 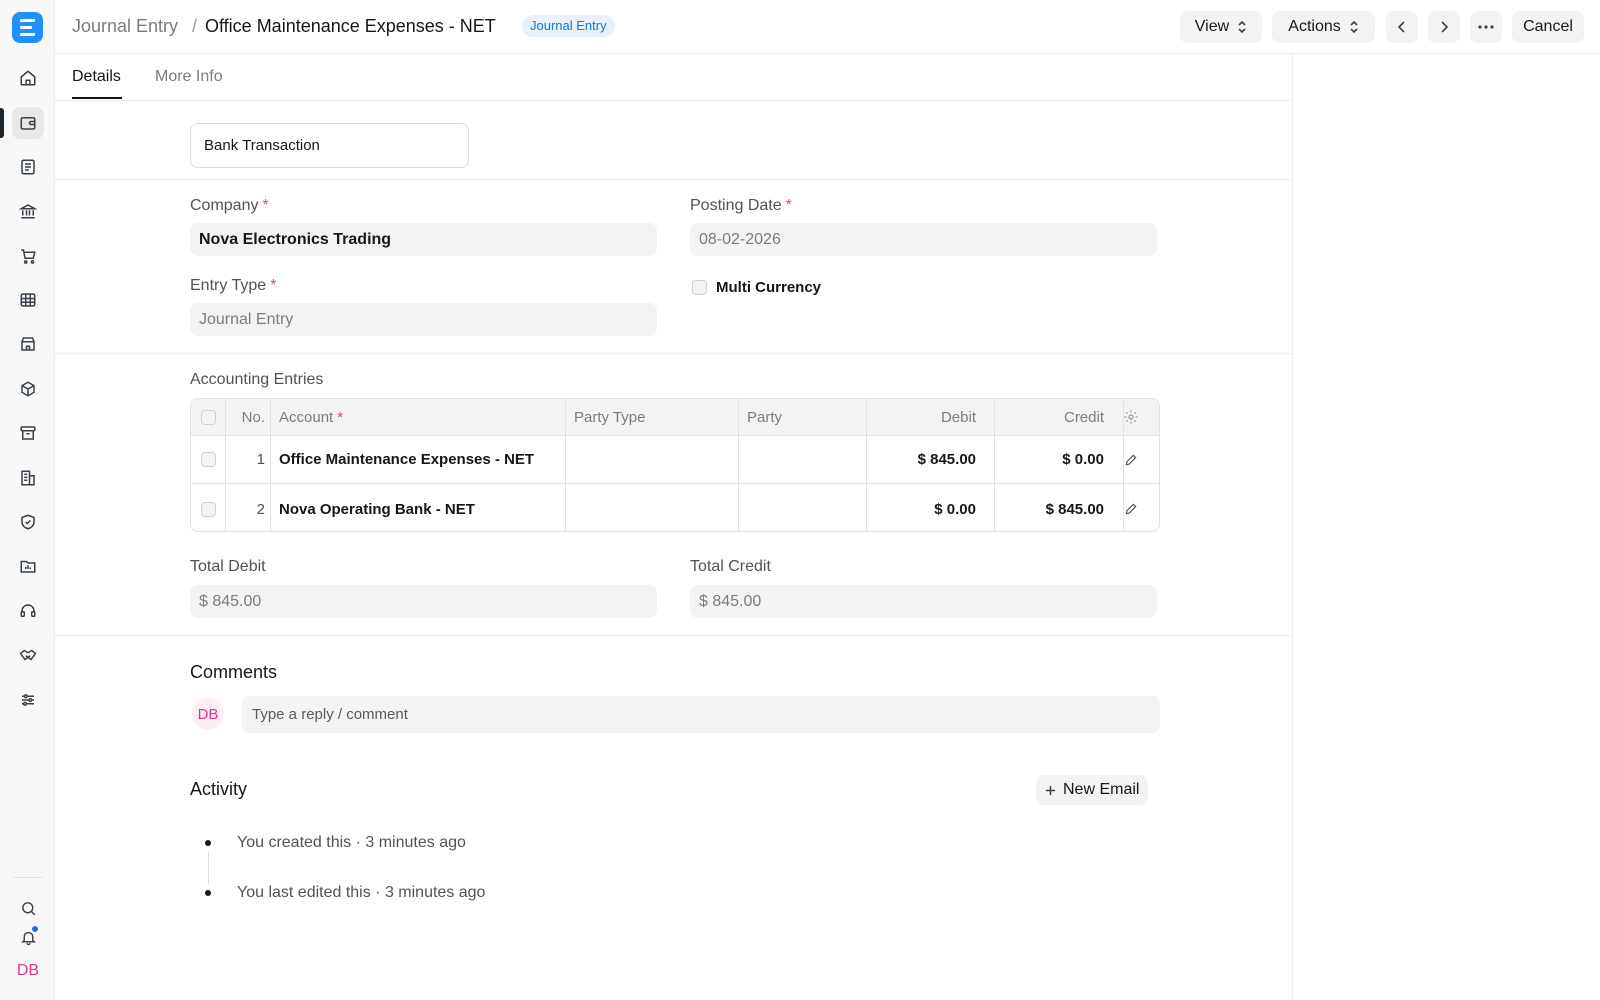 I want to click on row-select-cell, so click(x=208, y=459).